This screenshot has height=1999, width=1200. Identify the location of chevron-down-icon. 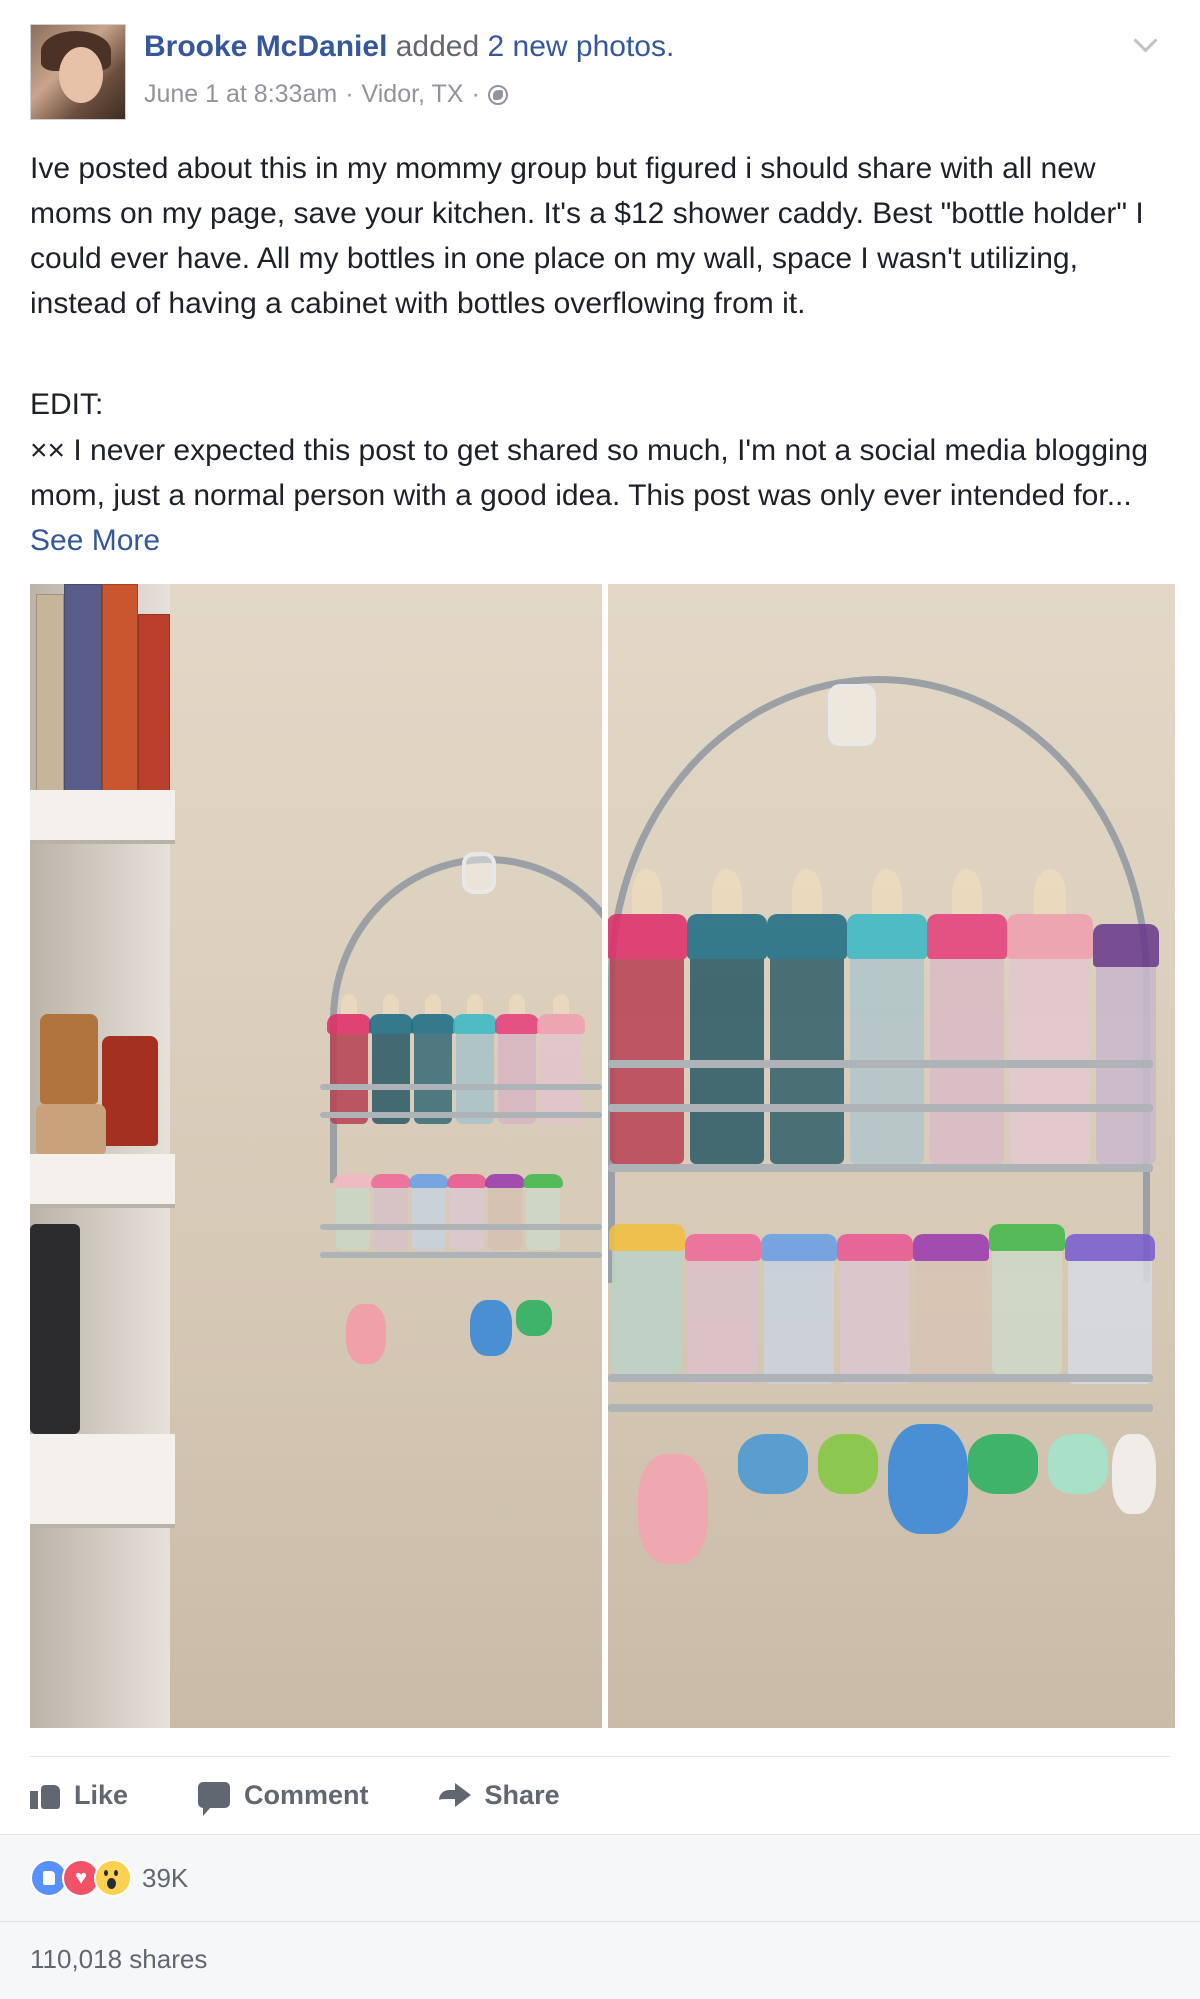
(1145, 40).